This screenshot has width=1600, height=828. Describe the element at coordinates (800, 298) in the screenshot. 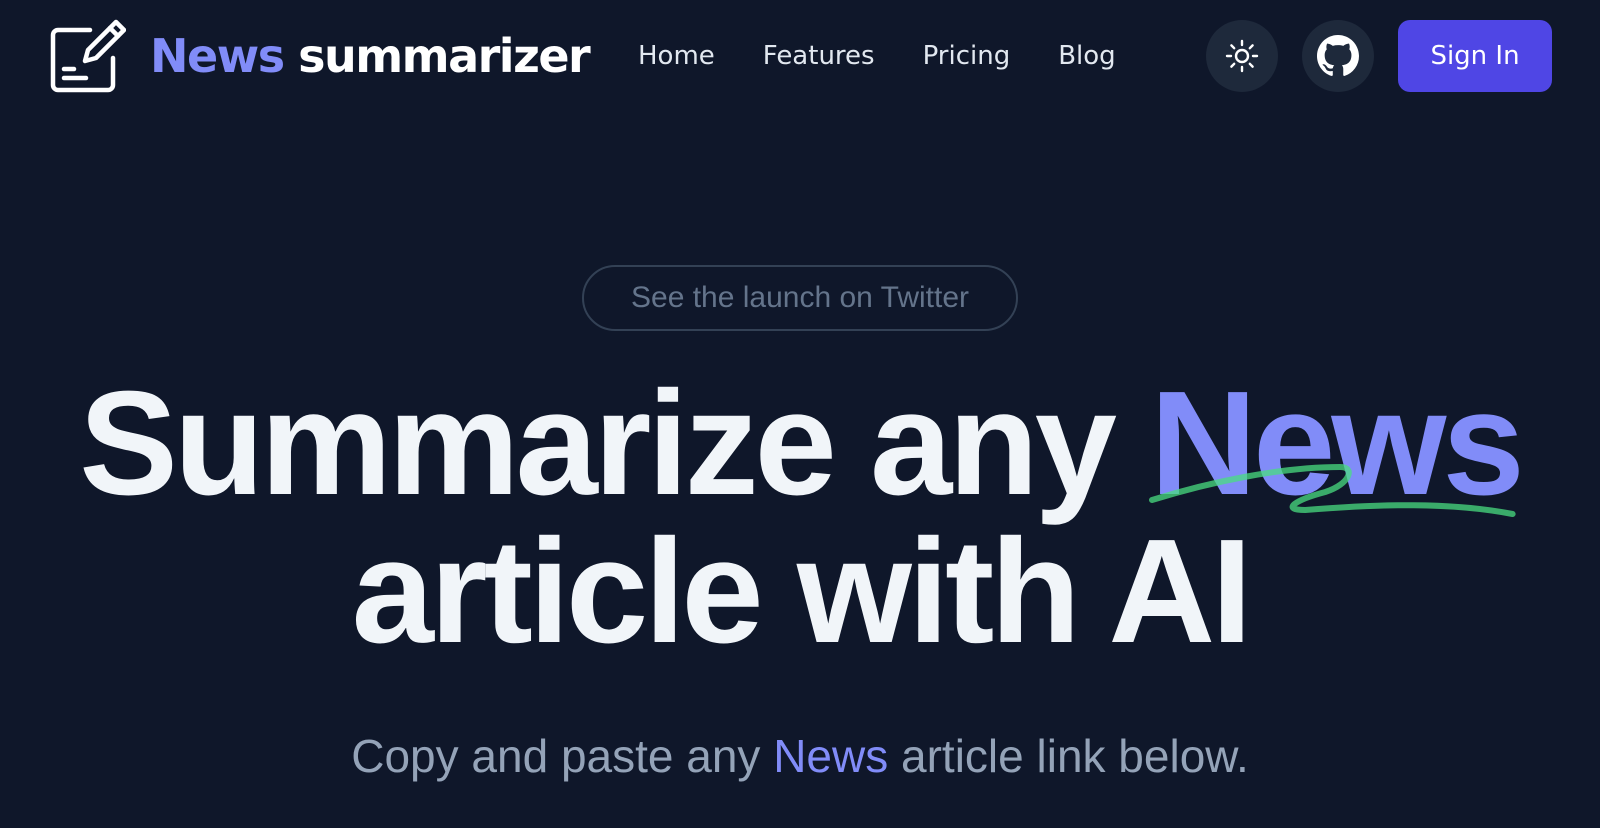

I see `launch-announcement-link: See the launch on Twitter` at that location.